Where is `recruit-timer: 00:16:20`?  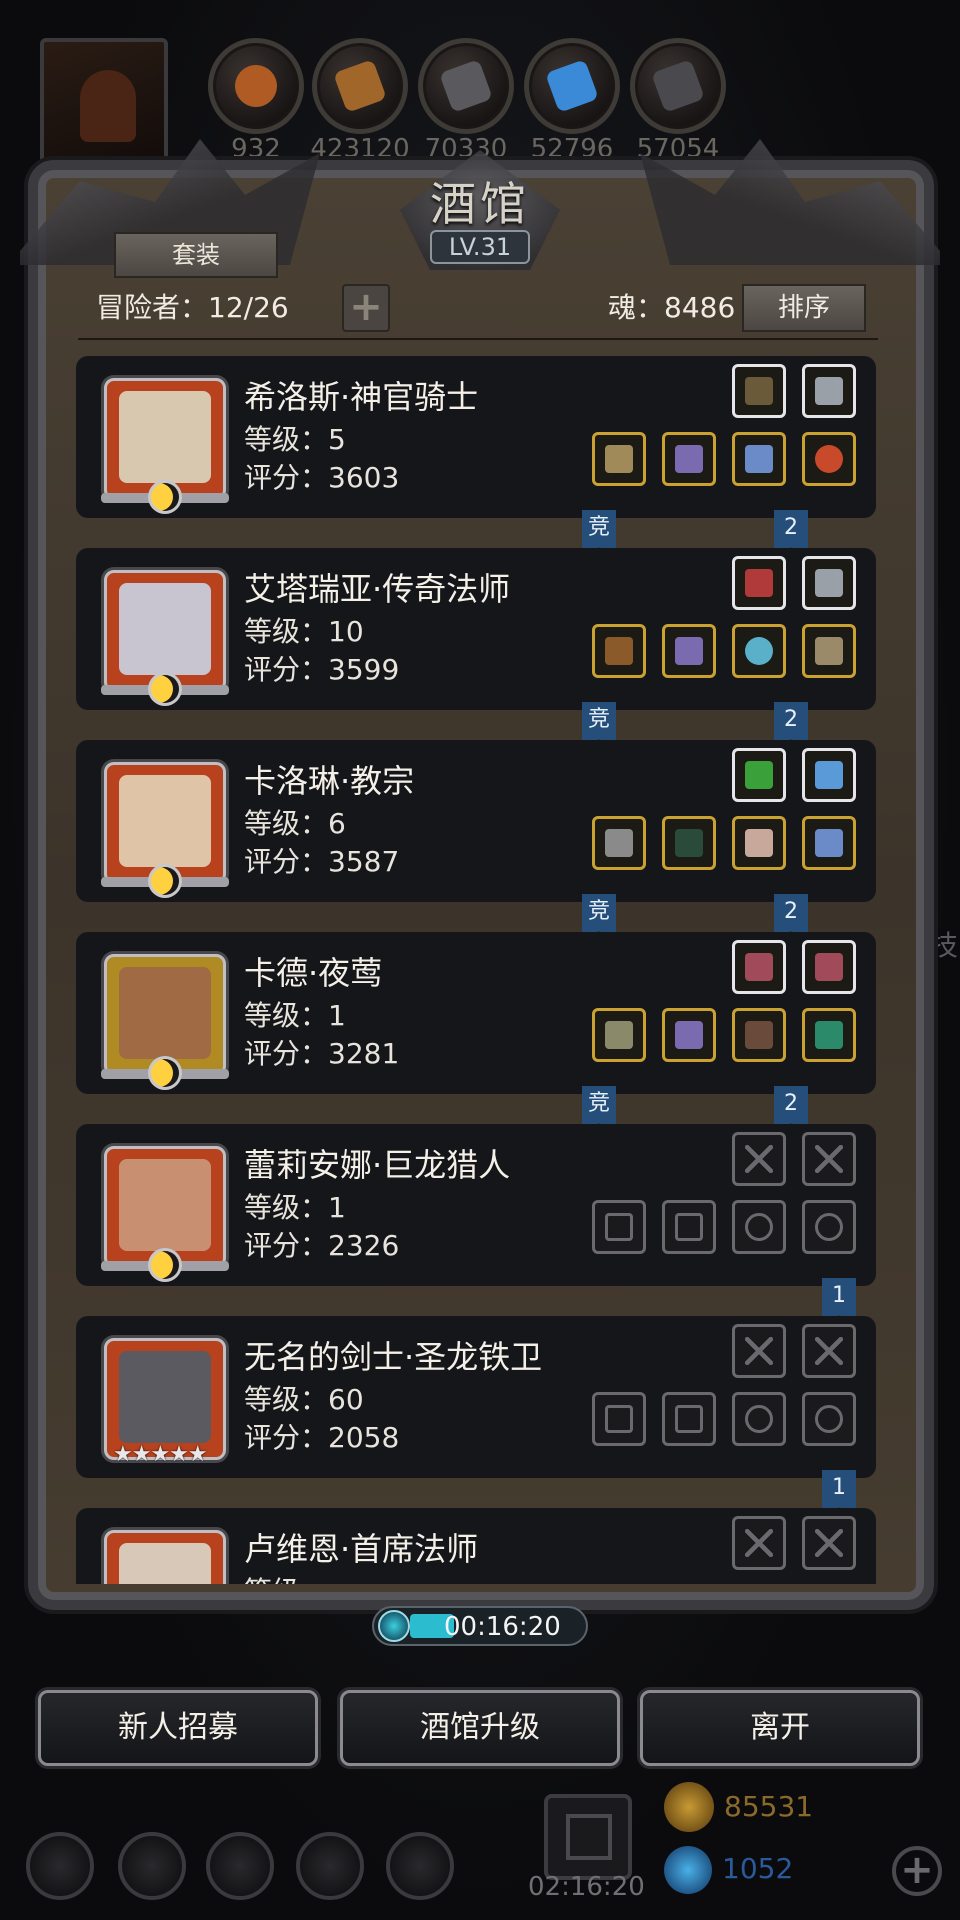 recruit-timer: 00:16:20 is located at coordinates (480, 1626).